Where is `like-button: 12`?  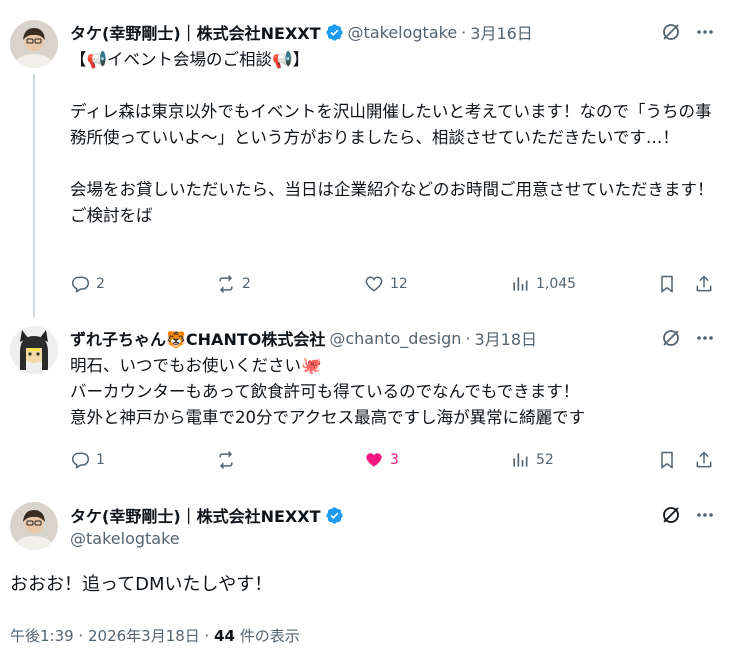
like-button: 12 is located at coordinates (386, 284).